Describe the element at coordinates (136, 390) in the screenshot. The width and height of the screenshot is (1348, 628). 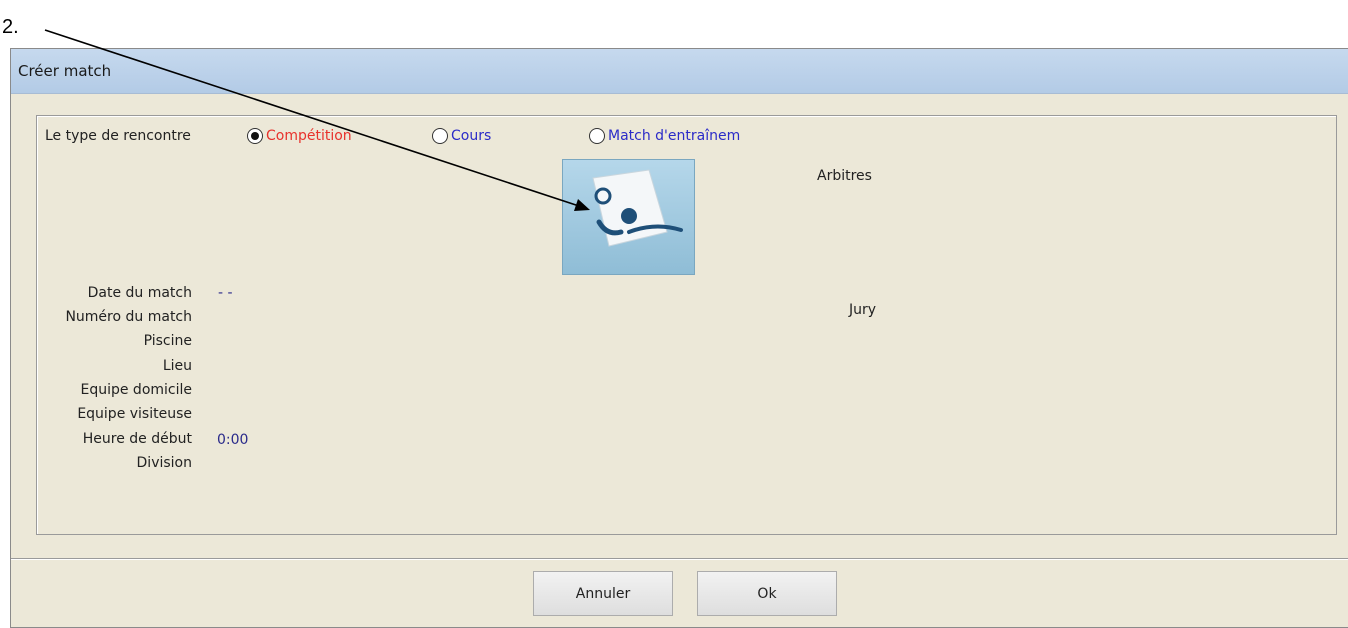
I see `equipe-domicile-label: Equipe domicile` at that location.